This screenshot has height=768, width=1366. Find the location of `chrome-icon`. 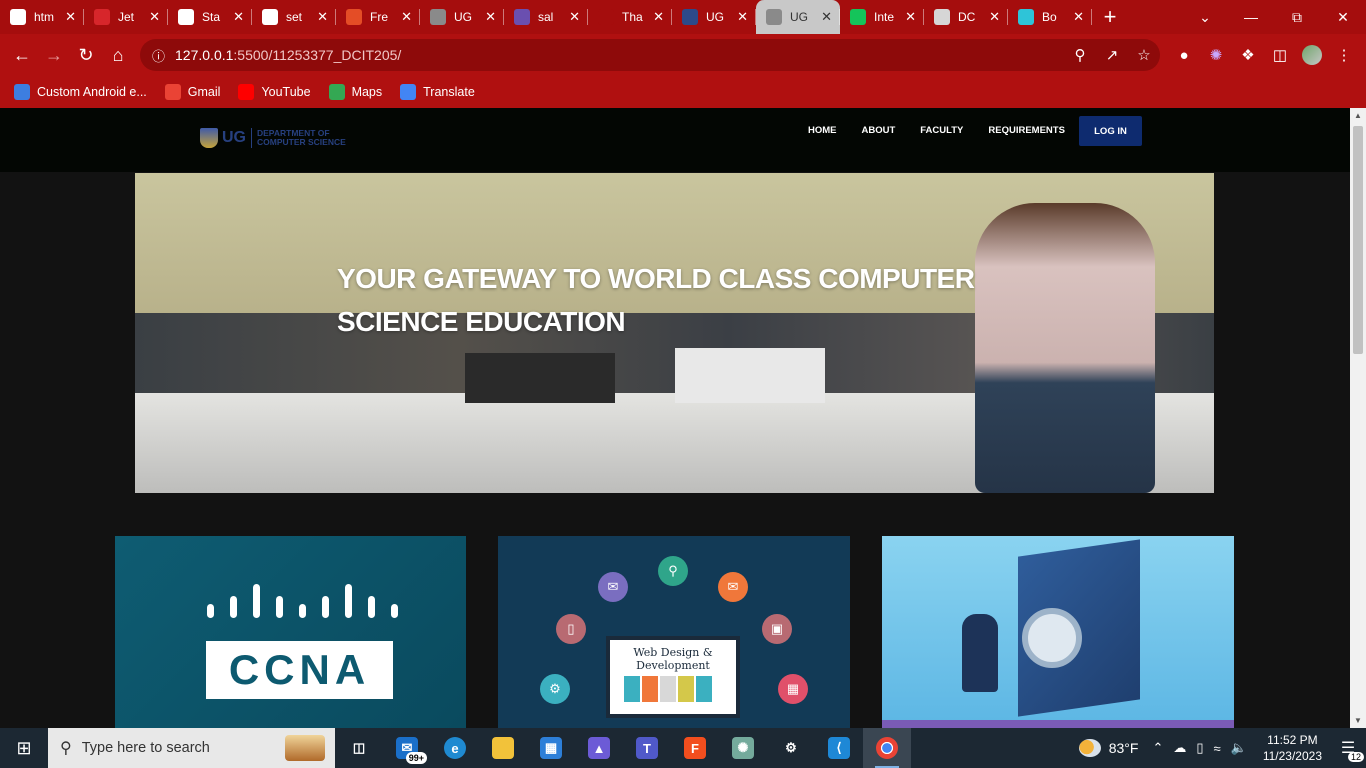

chrome-icon is located at coordinates (887, 748).